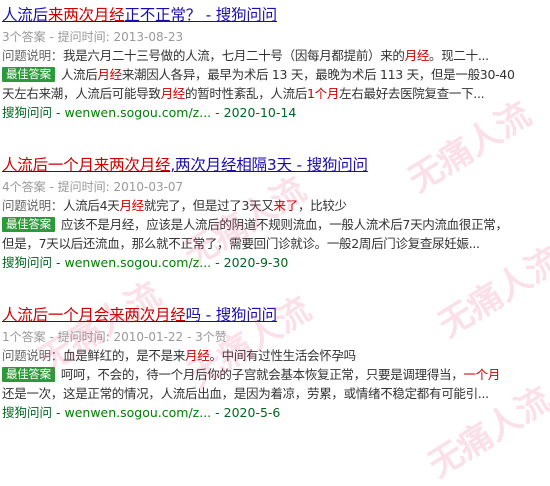 The image size is (550, 486). Describe the element at coordinates (86, 165) in the screenshot. I see `highlighted-keyword: 人流后一个月来两次月经` at that location.